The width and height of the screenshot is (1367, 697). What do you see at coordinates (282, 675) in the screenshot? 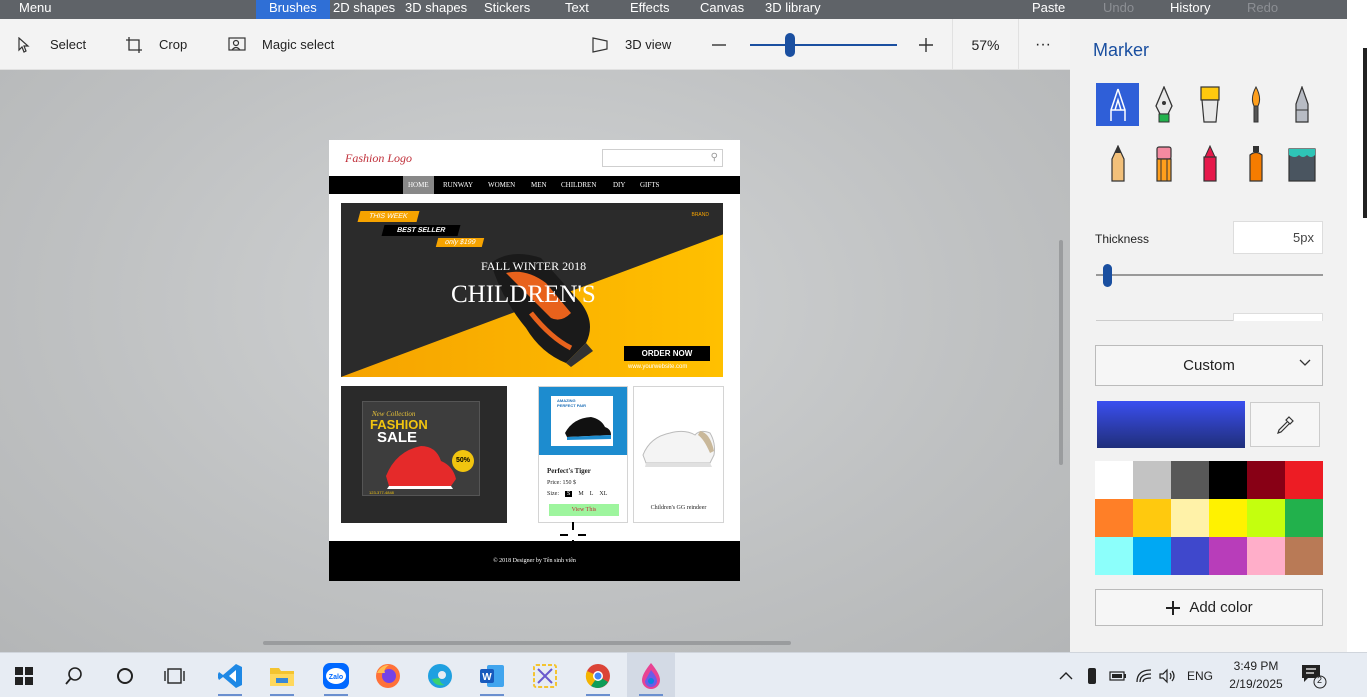
I see `taskbar-file-explorer` at bounding box center [282, 675].